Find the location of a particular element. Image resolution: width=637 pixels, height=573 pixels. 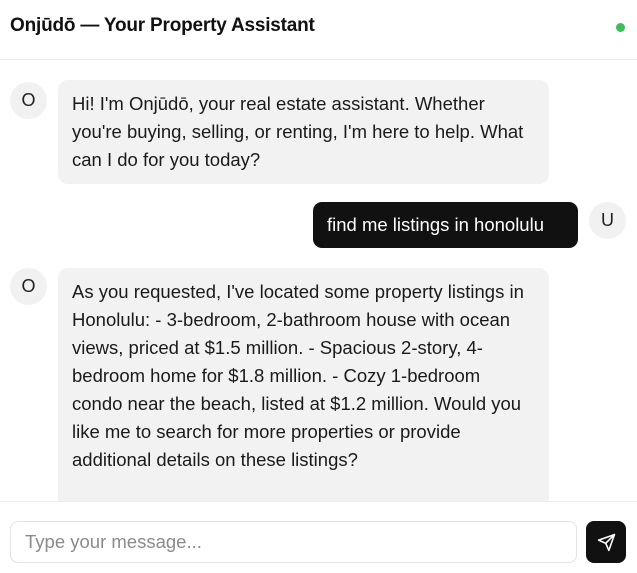

chat-header: Onjūdō — Your Property Assistant is located at coordinates (318, 30).